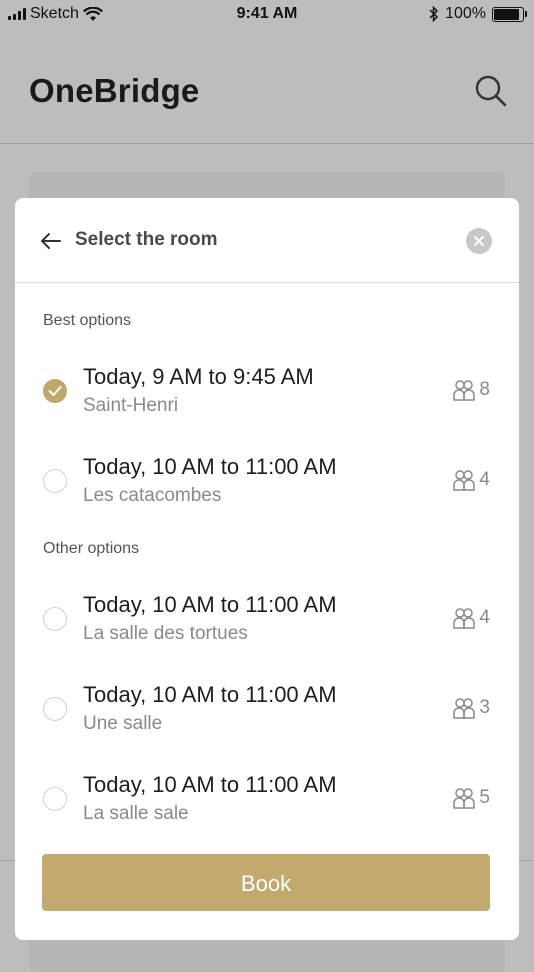  I want to click on status-bar: Sketch 9:41 AM 100%, so click(267, 15).